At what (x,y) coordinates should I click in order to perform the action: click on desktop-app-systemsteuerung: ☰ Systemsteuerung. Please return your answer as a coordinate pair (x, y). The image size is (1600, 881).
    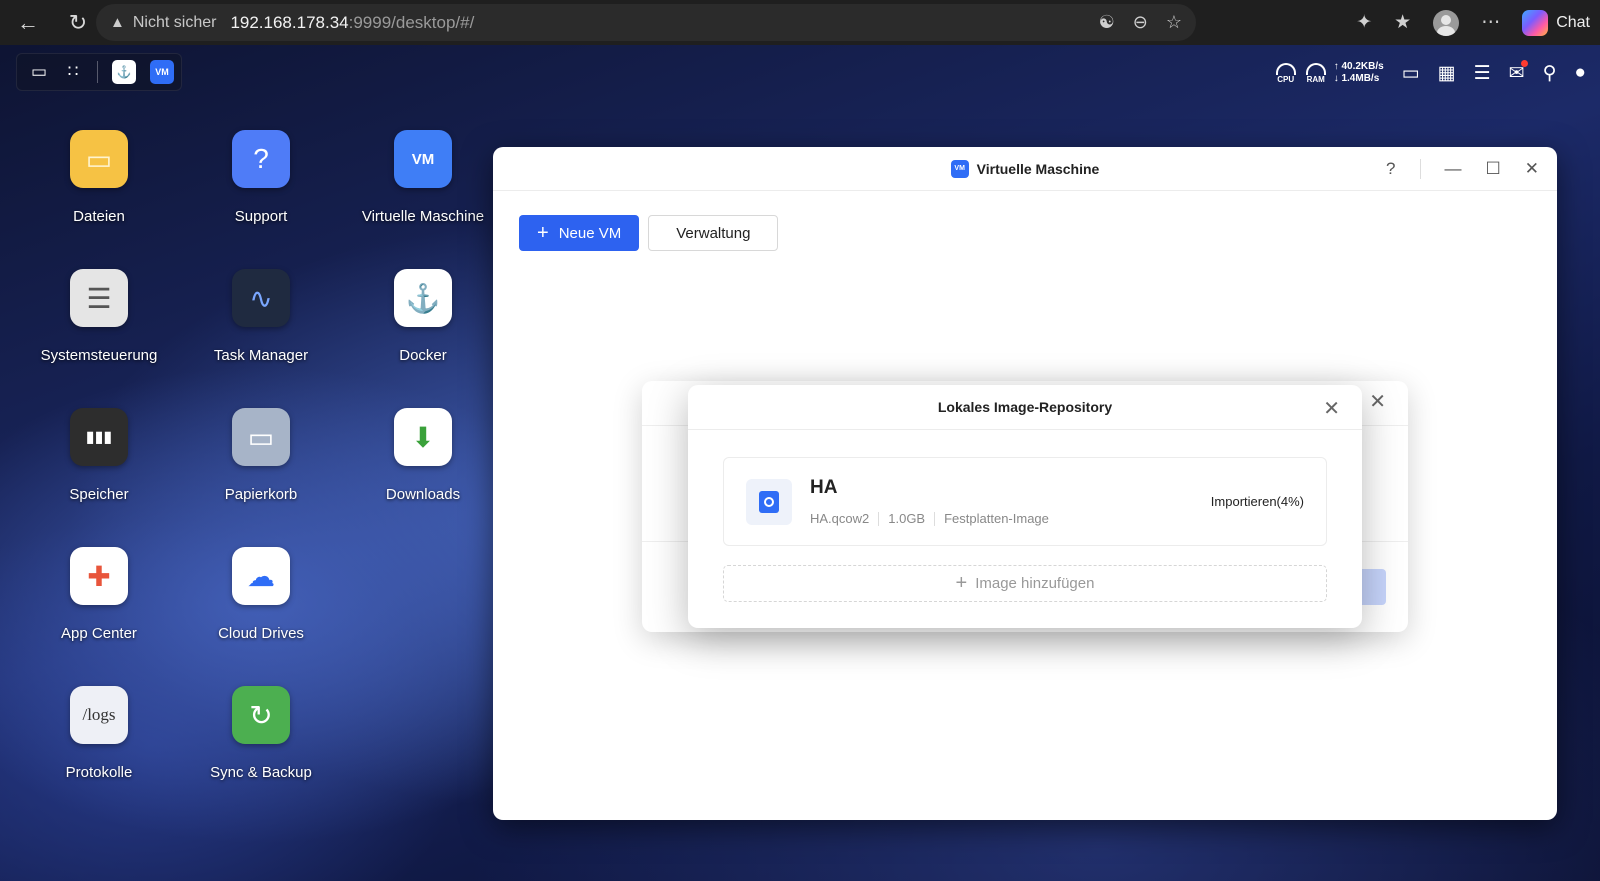
    Looking at the image, I should click on (99, 316).